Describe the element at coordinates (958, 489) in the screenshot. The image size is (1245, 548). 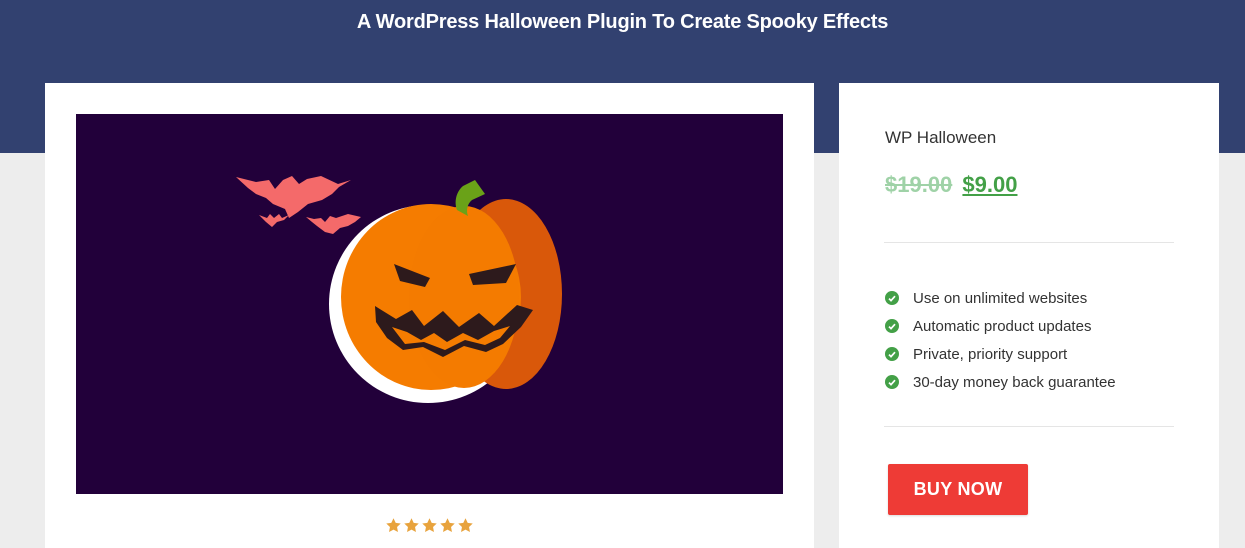
I see `buy-now-button: BUY NOW` at that location.